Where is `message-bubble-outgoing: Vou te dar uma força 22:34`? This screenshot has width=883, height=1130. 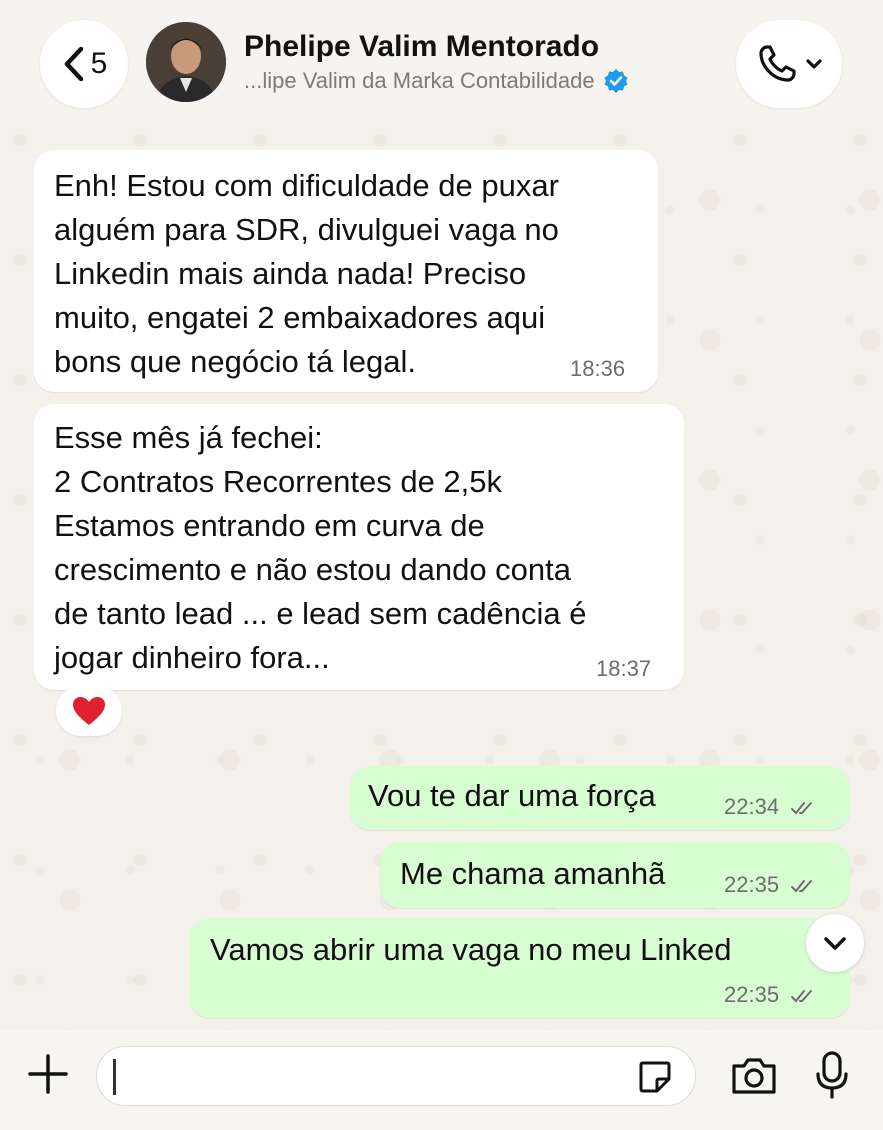 message-bubble-outgoing: Vou te dar uma força 22:34 is located at coordinates (600, 798).